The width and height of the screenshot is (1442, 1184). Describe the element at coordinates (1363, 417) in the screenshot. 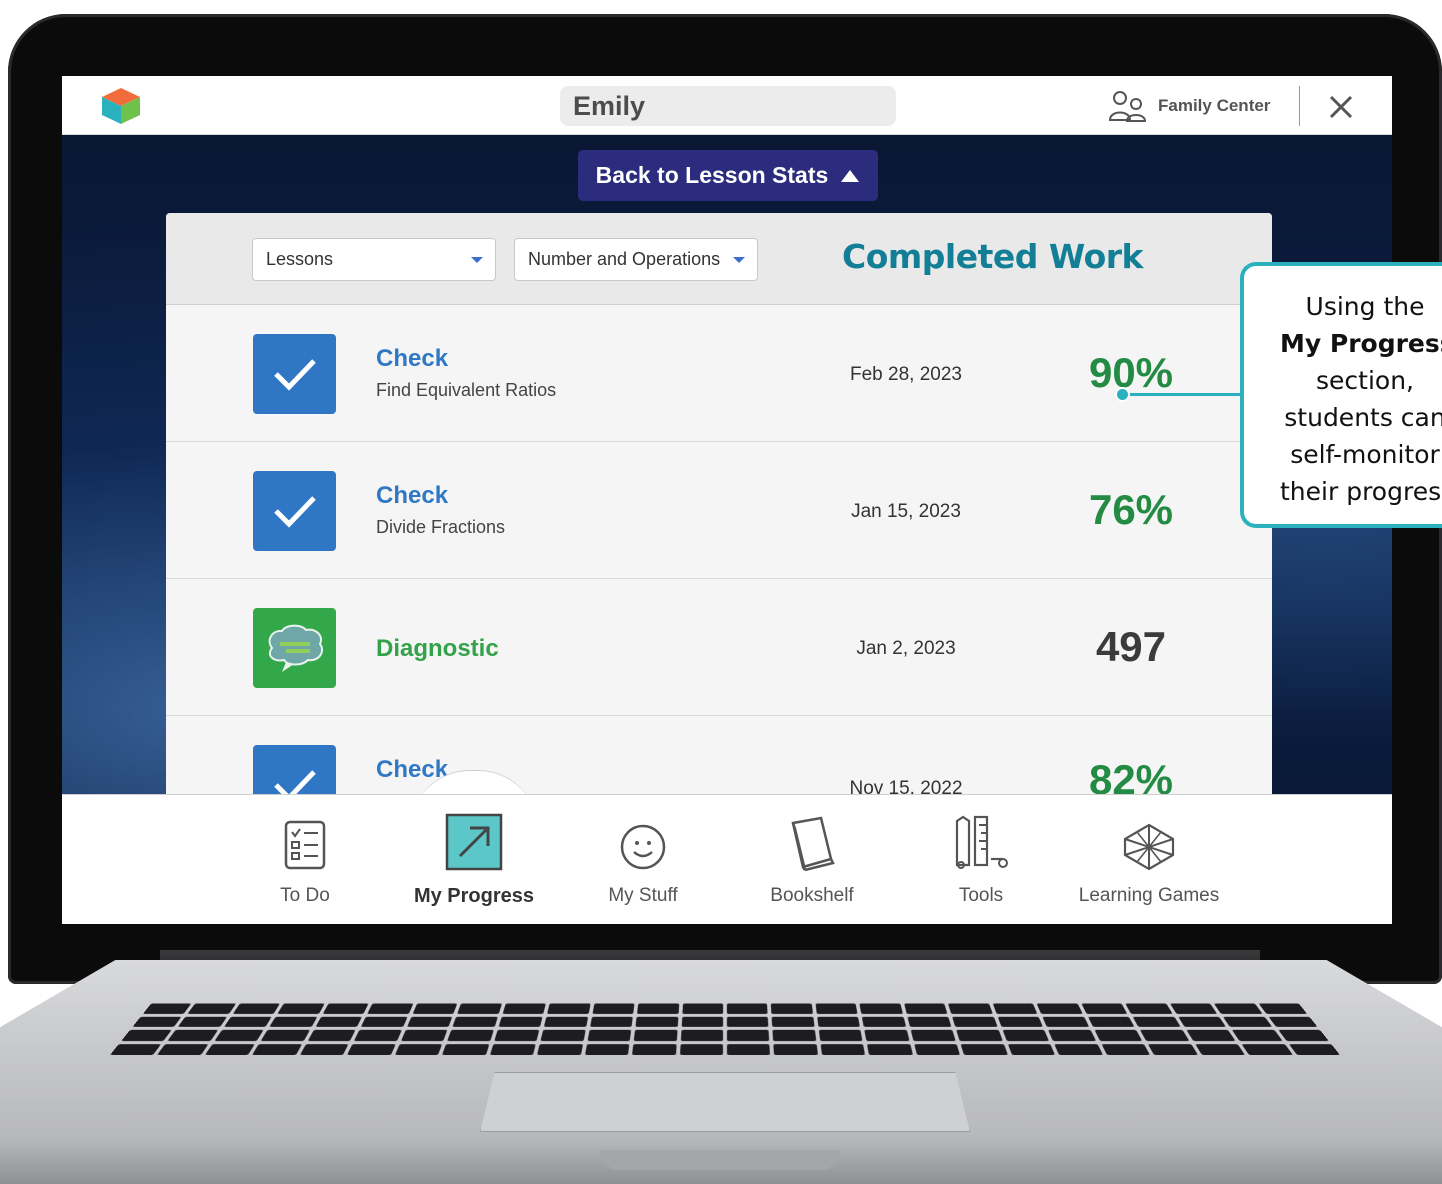

I see `callout-line: students can` at that location.